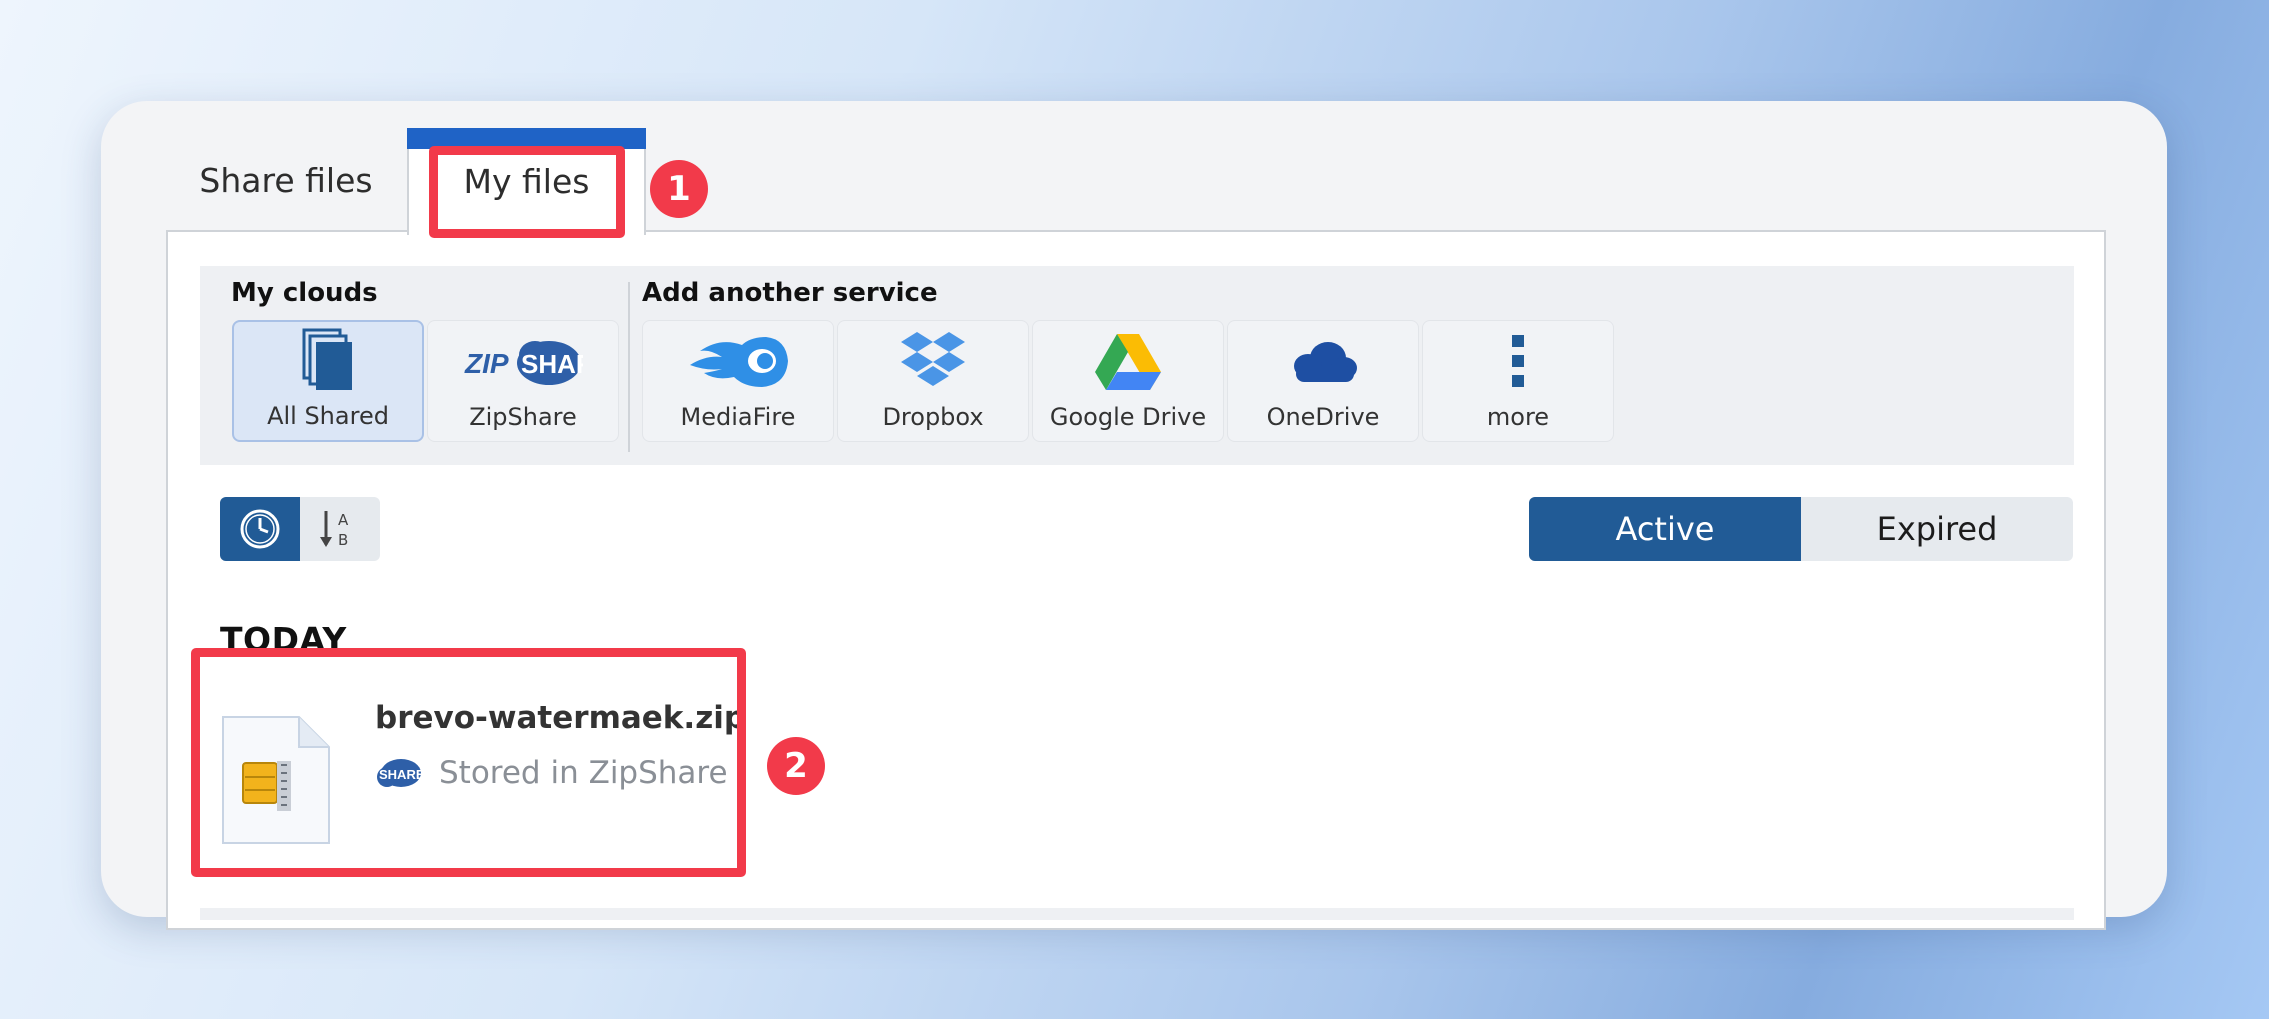 This screenshot has width=2269, height=1019. Describe the element at coordinates (304, 293) in the screenshot. I see `my-clouds-heading: My clouds` at that location.